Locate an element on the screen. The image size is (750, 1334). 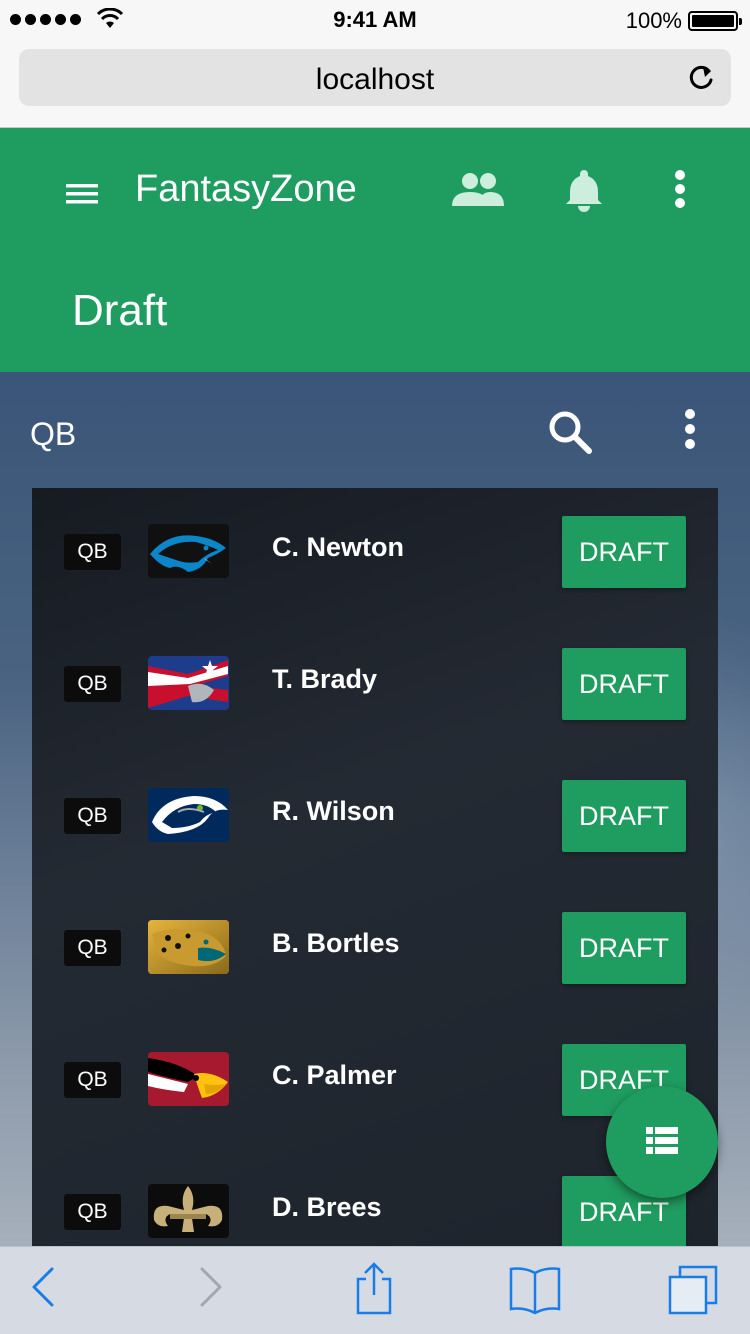
saints-logo is located at coordinates (188, 1211).